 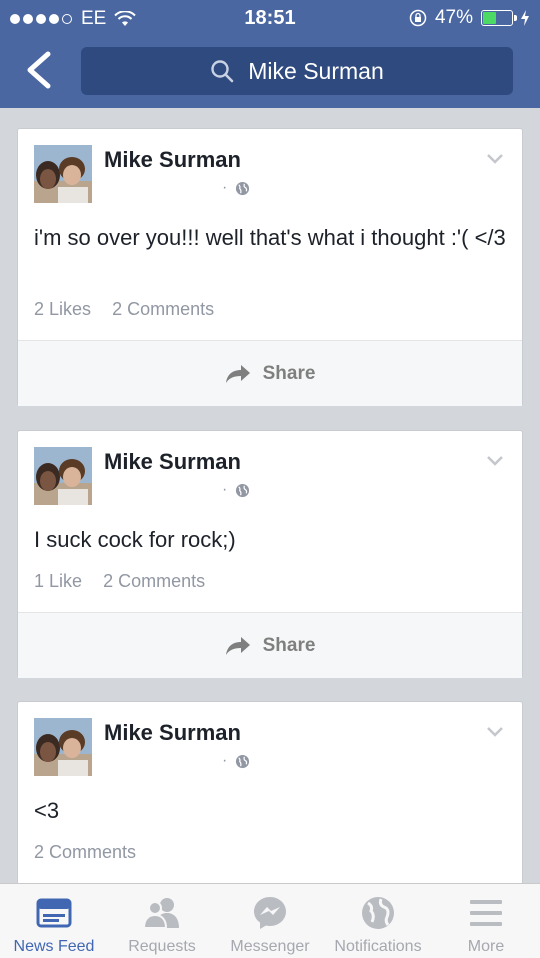 I want to click on post-stats: 2 Comments, so click(x=93, y=852).